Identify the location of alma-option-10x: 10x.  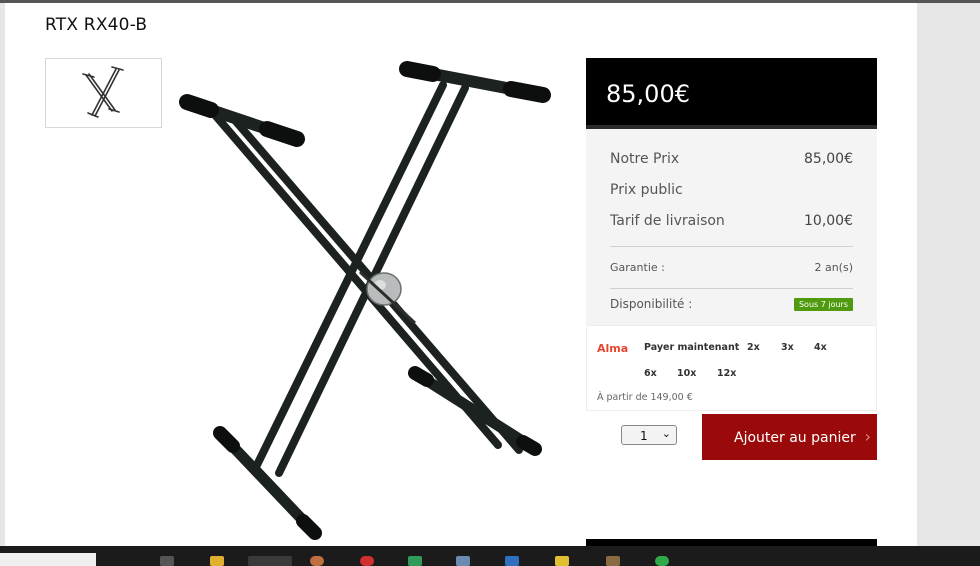
(686, 373).